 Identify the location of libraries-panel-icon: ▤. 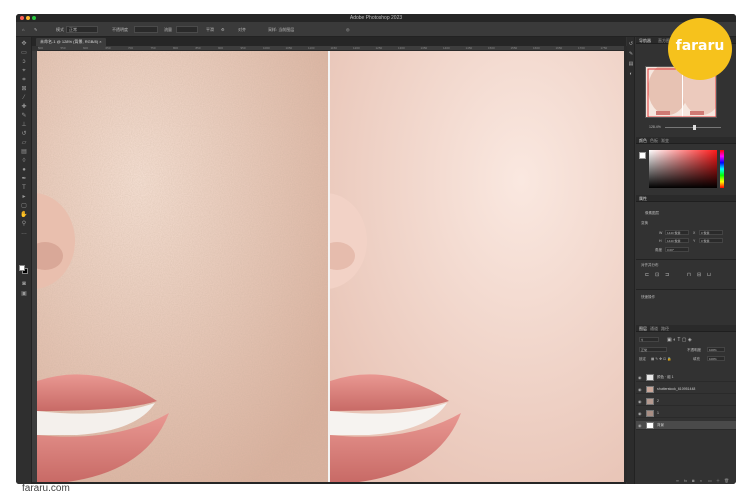
(631, 64).